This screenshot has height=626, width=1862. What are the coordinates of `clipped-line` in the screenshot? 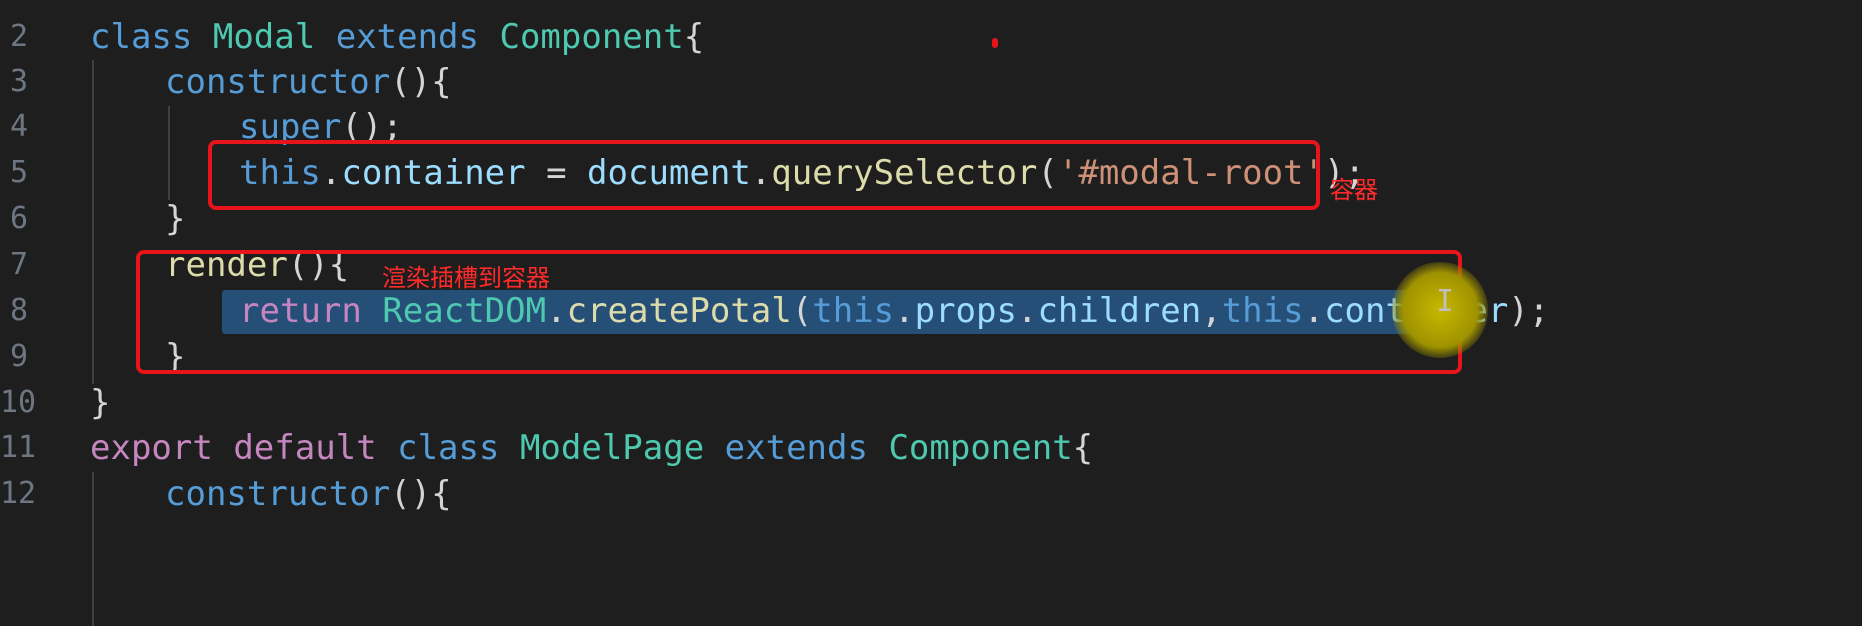 It's located at (931, 587).